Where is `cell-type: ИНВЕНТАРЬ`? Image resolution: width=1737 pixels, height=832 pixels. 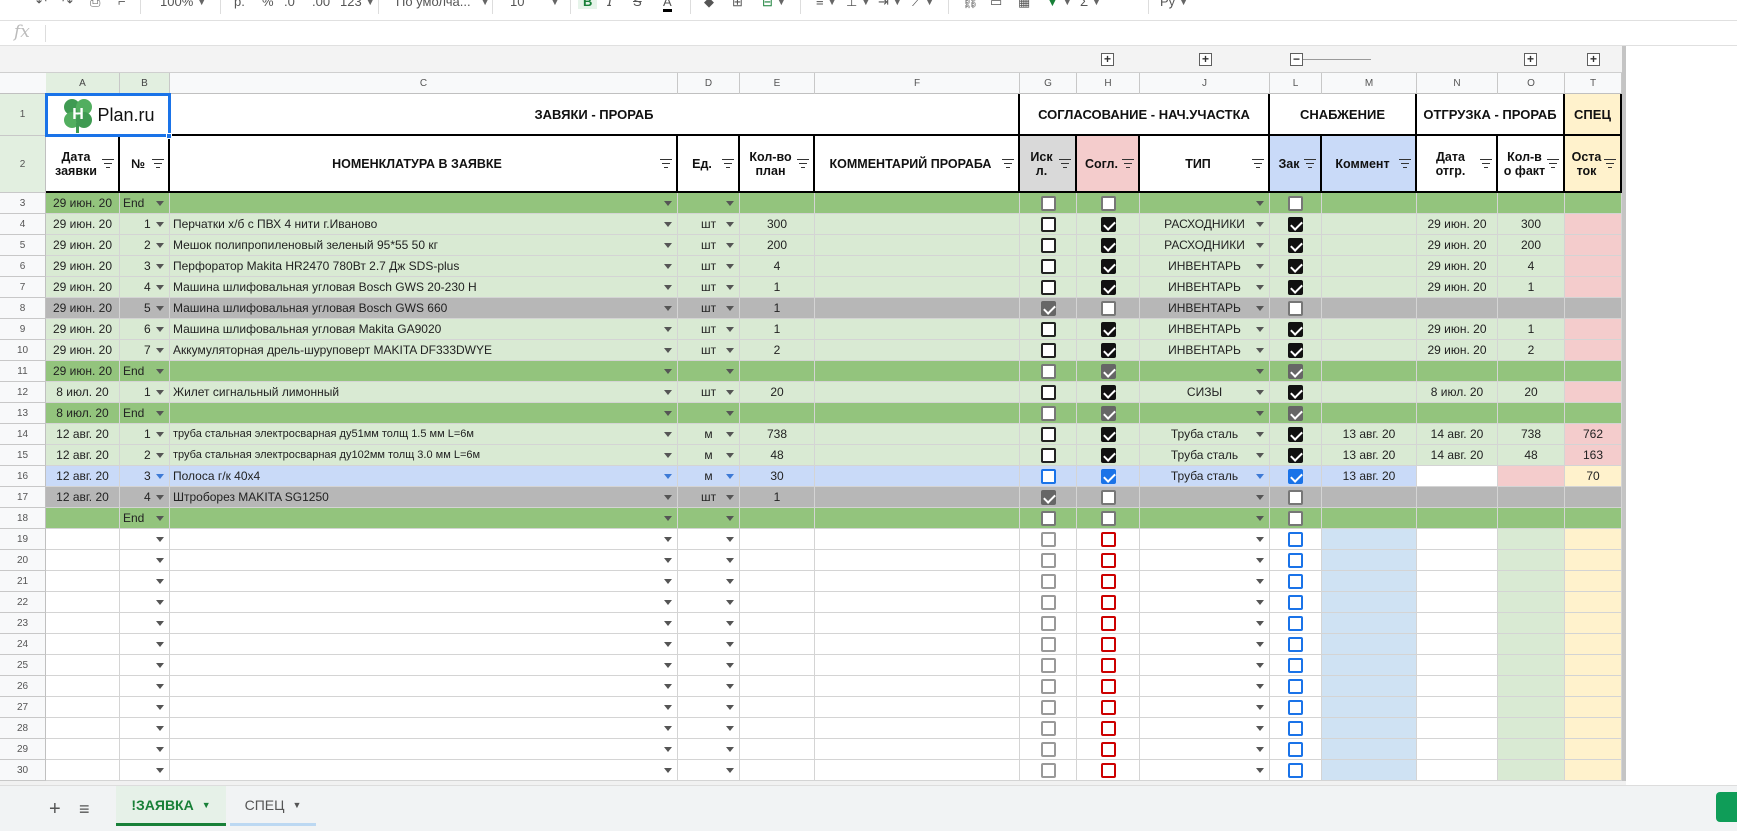 cell-type: ИНВЕНТАРЬ is located at coordinates (1205, 287).